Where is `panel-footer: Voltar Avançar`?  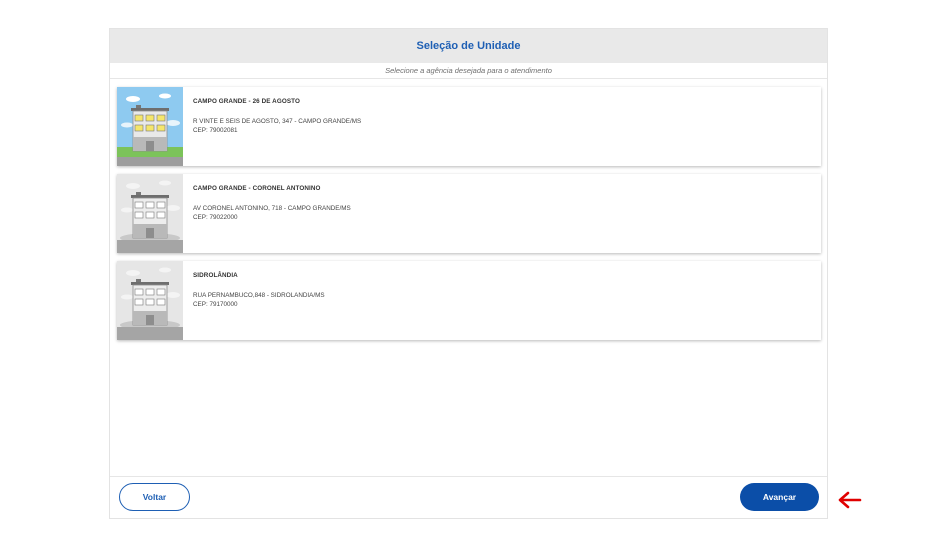 panel-footer: Voltar Avançar is located at coordinates (468, 497).